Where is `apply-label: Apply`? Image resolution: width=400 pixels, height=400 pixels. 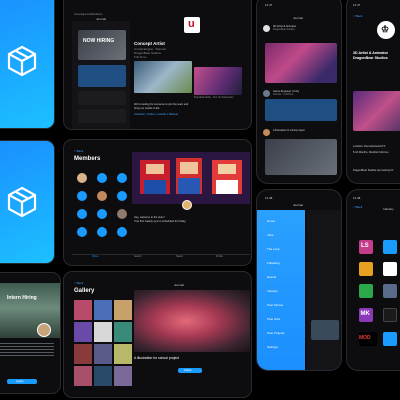 apply-label: Apply is located at coordinates (20, 380).